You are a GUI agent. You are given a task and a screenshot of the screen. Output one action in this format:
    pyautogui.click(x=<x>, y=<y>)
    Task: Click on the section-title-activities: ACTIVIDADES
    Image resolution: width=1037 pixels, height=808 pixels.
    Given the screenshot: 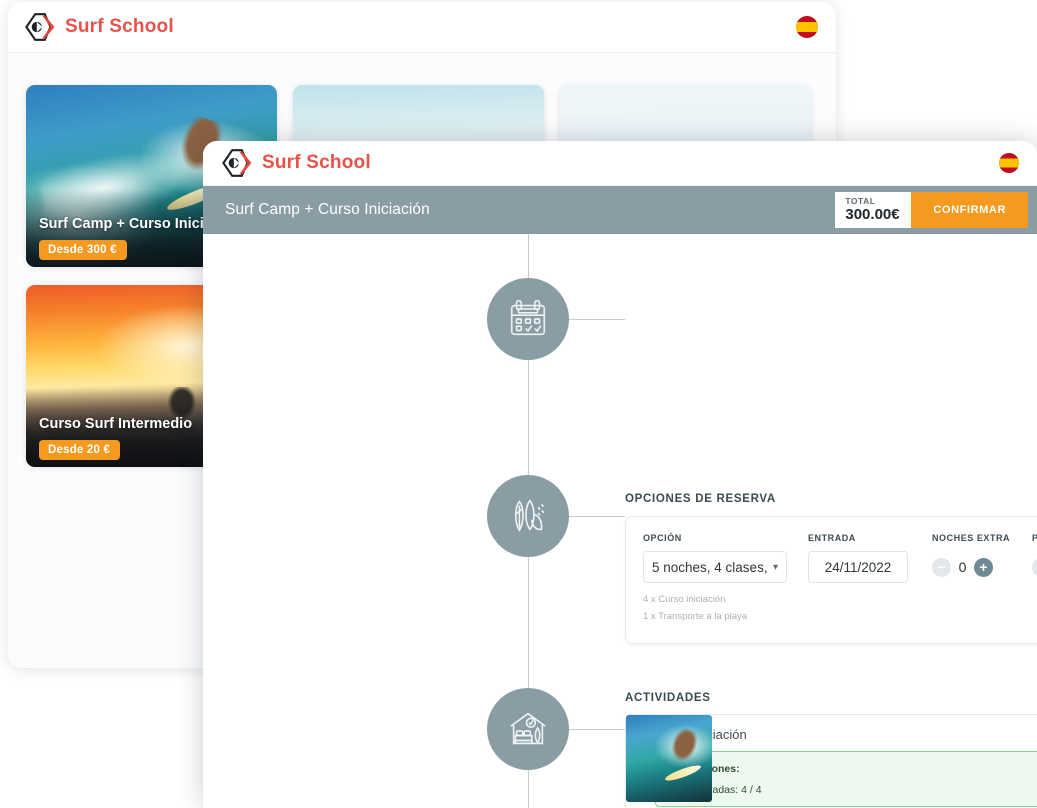 What is the action you would take?
    pyautogui.click(x=668, y=698)
    